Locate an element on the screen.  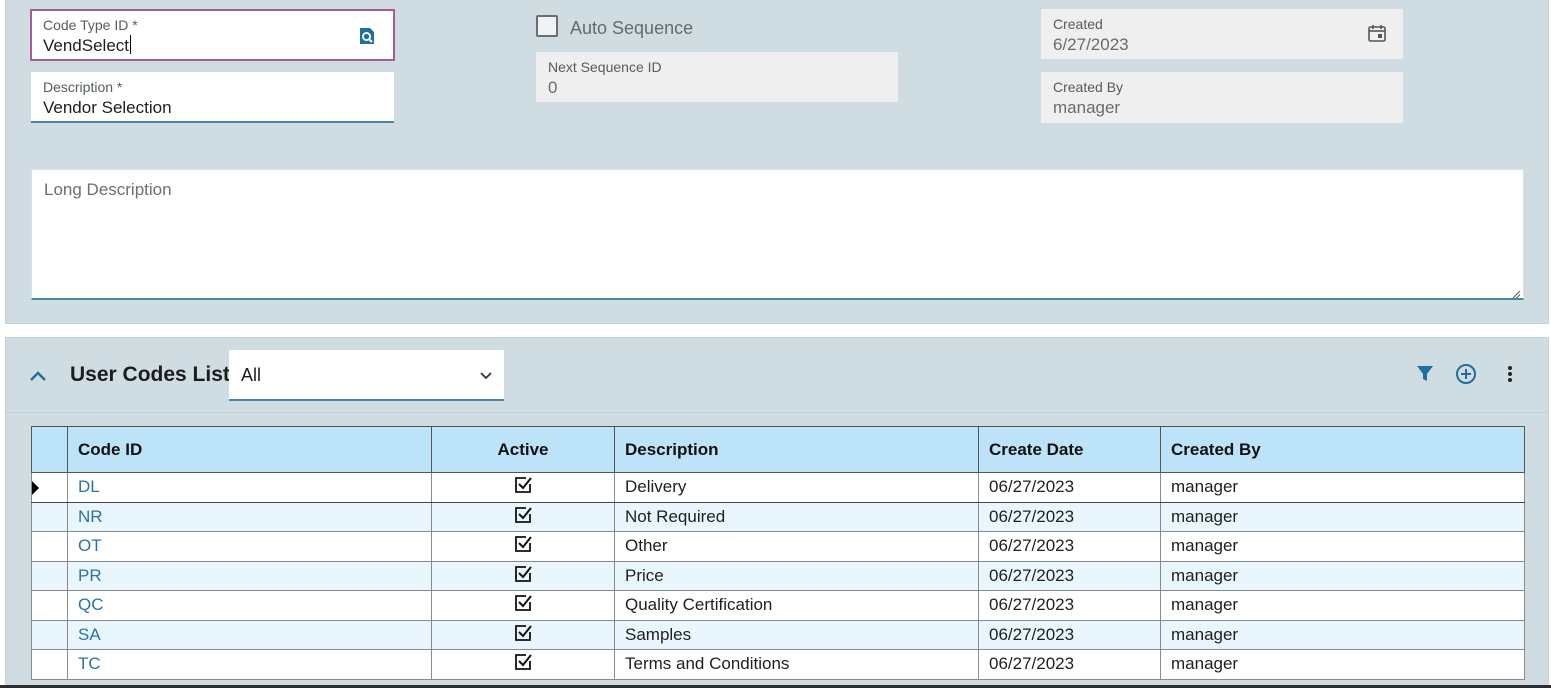
created-by-label: Created By is located at coordinates (1088, 87).